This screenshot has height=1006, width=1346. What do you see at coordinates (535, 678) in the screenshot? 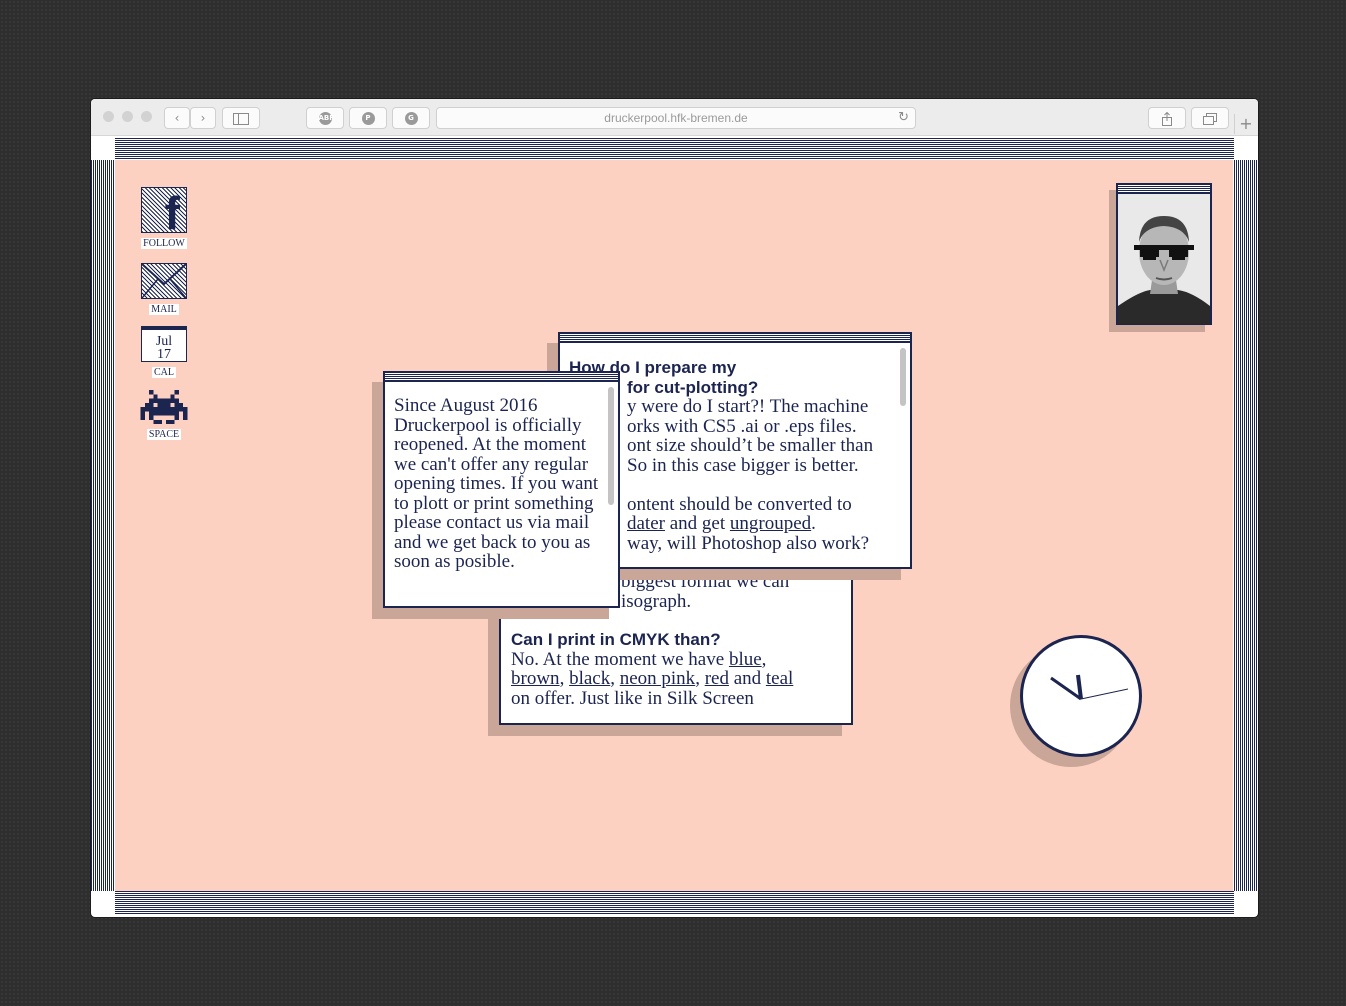
I see `color-link-brown: brown` at bounding box center [535, 678].